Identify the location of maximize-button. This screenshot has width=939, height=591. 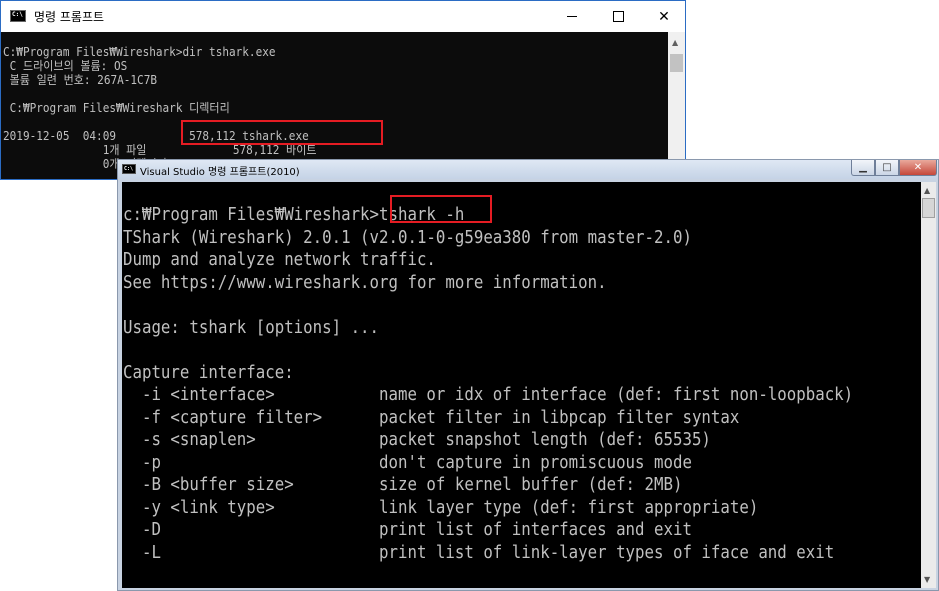
(618, 16).